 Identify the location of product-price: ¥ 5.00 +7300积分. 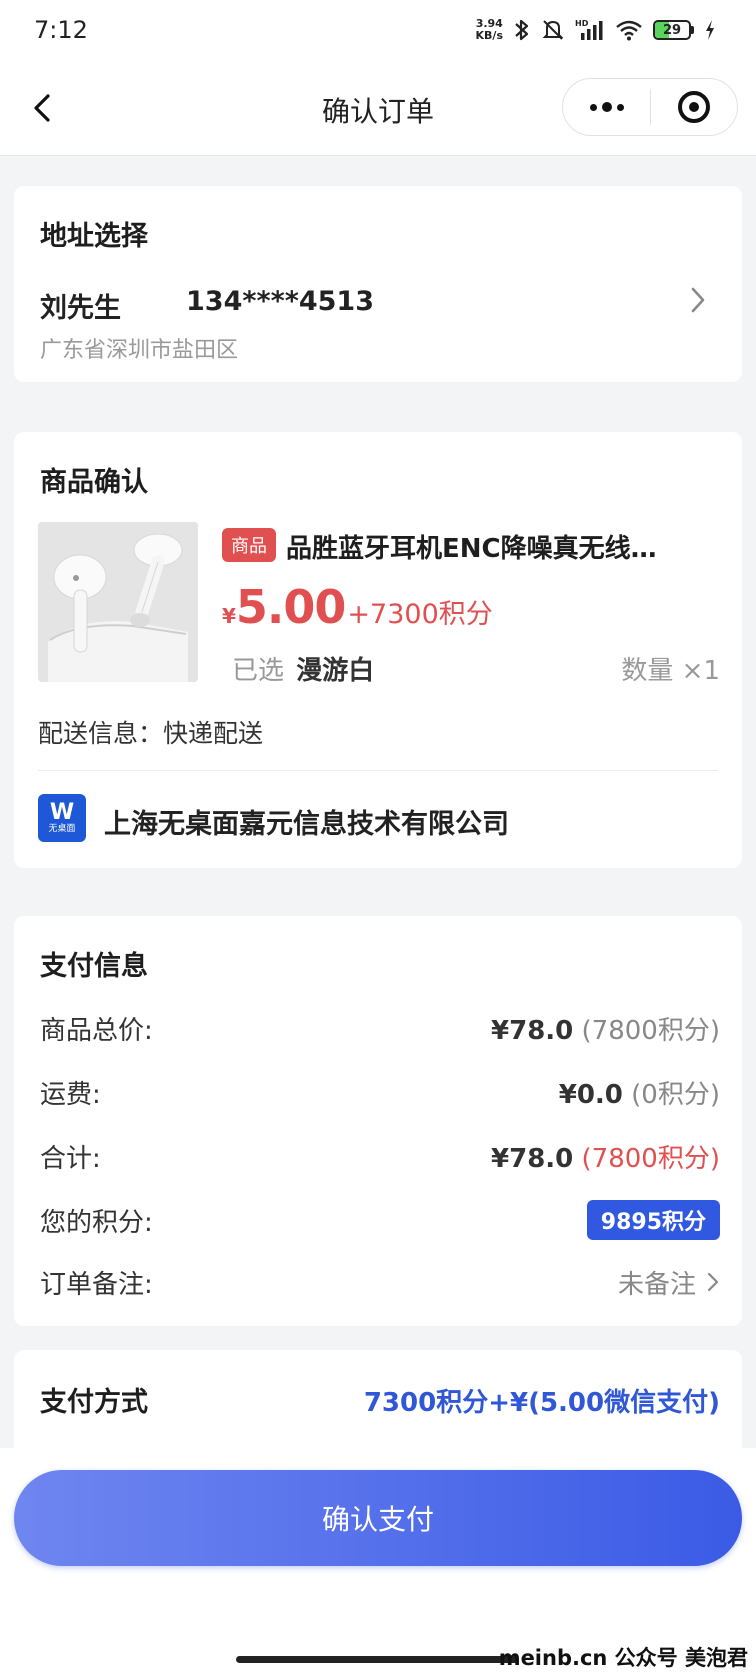
(357, 607).